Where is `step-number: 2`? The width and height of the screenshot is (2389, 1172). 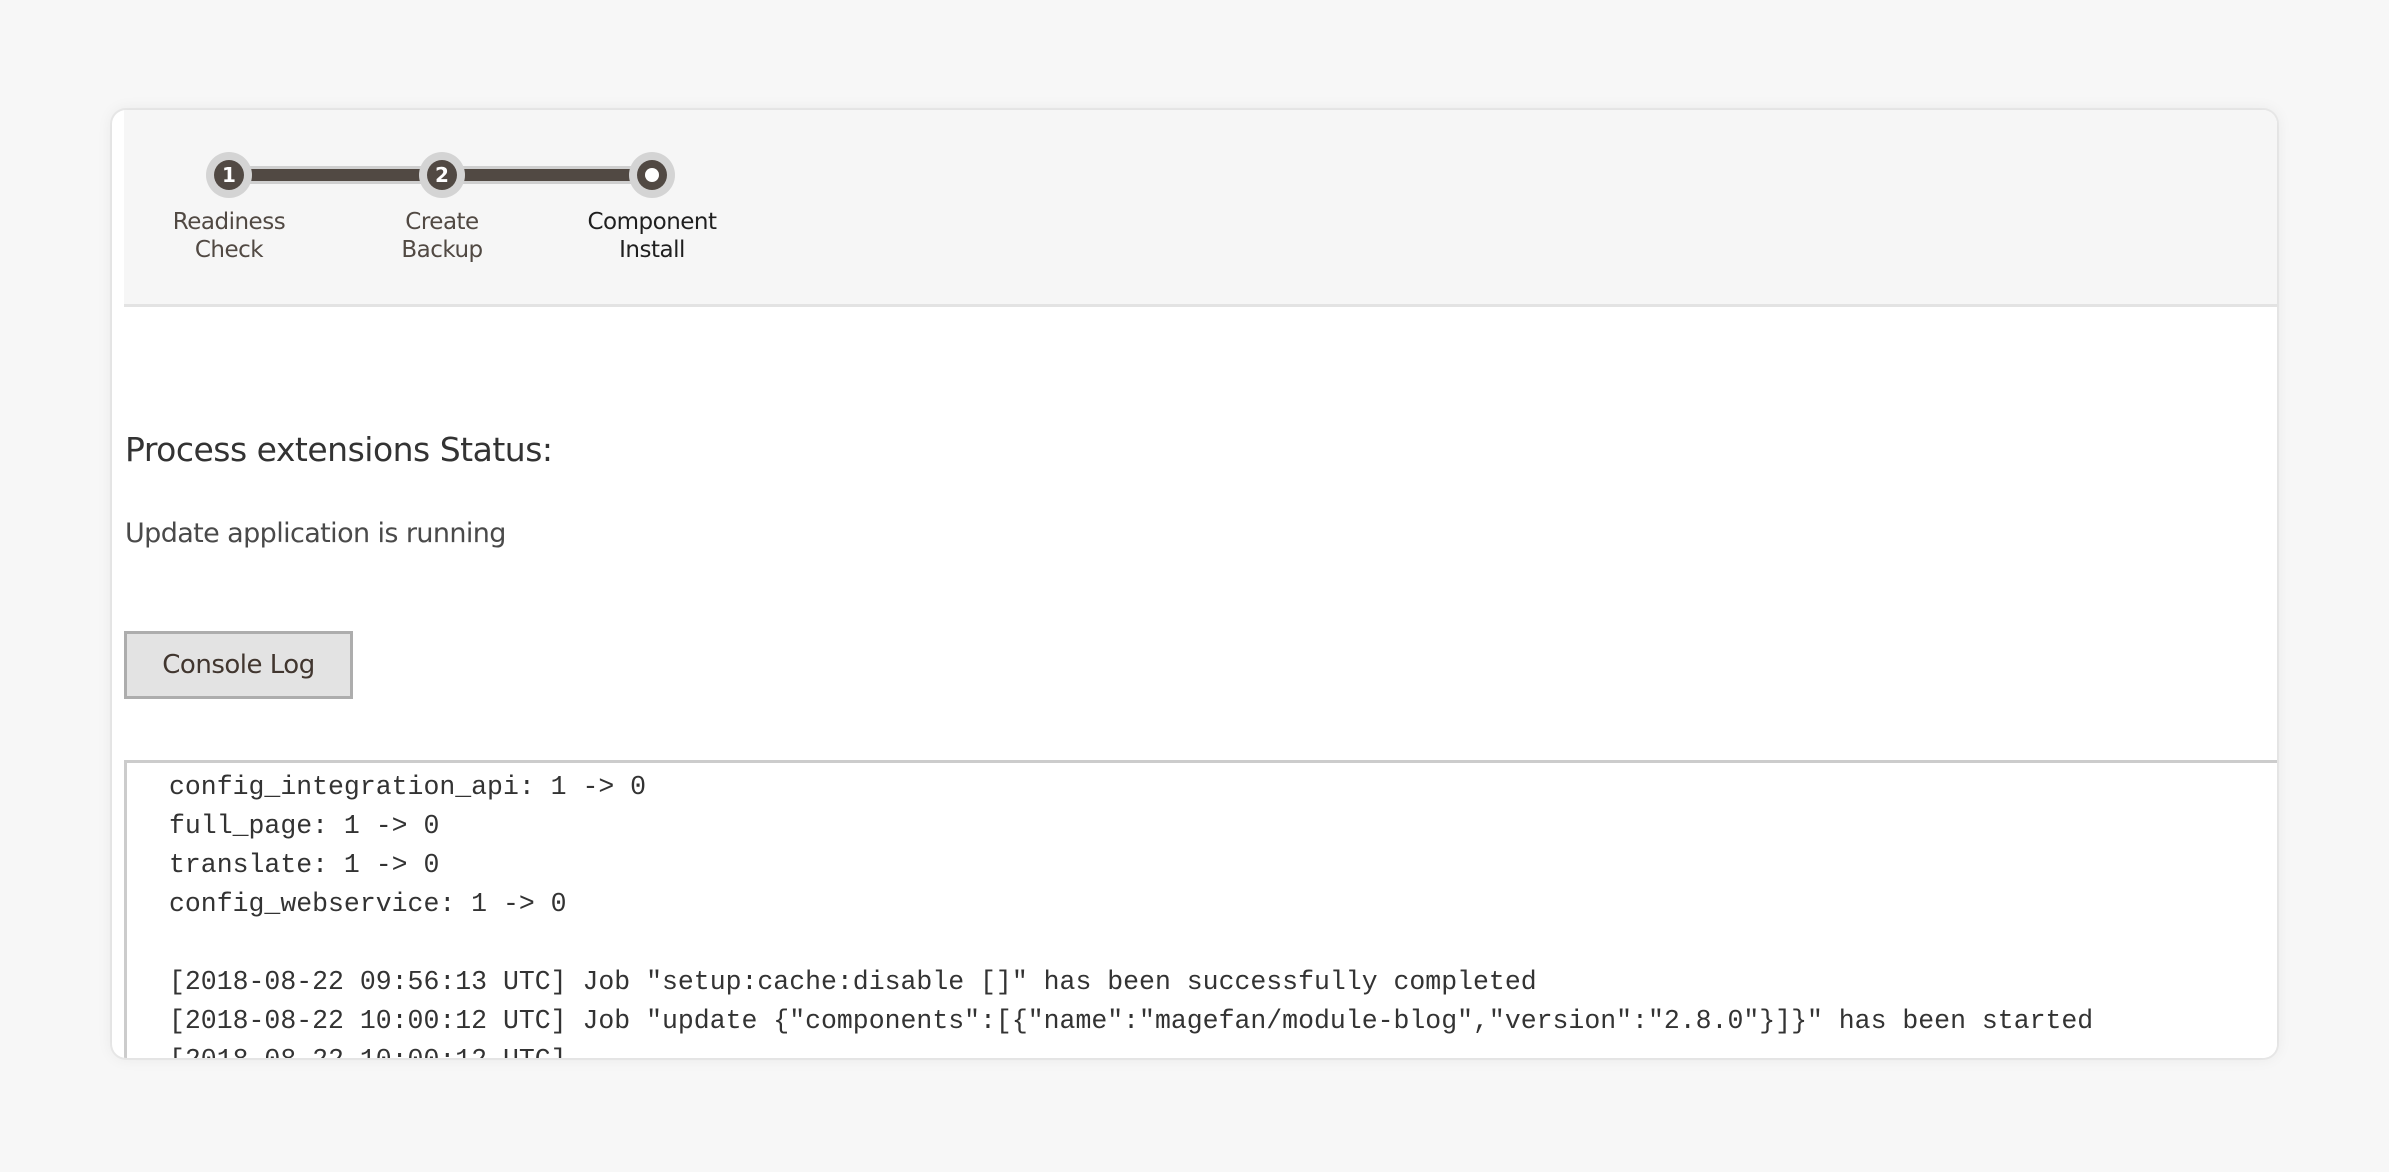
step-number: 2 is located at coordinates (442, 175).